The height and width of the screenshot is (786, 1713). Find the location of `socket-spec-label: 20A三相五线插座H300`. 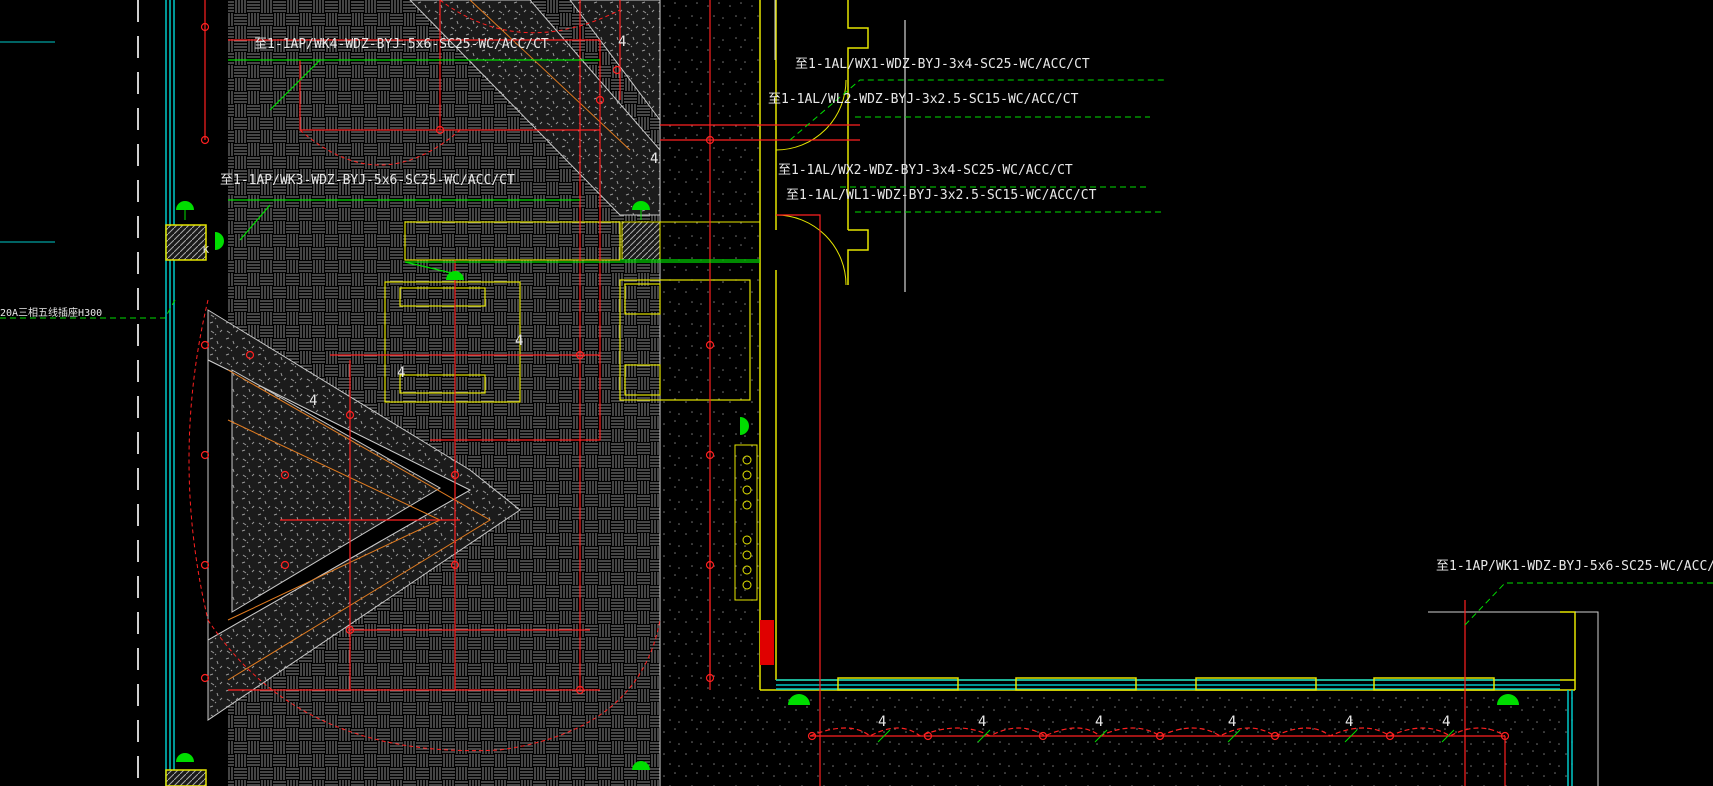

socket-spec-label: 20A三相五线插座H300 is located at coordinates (51, 312).